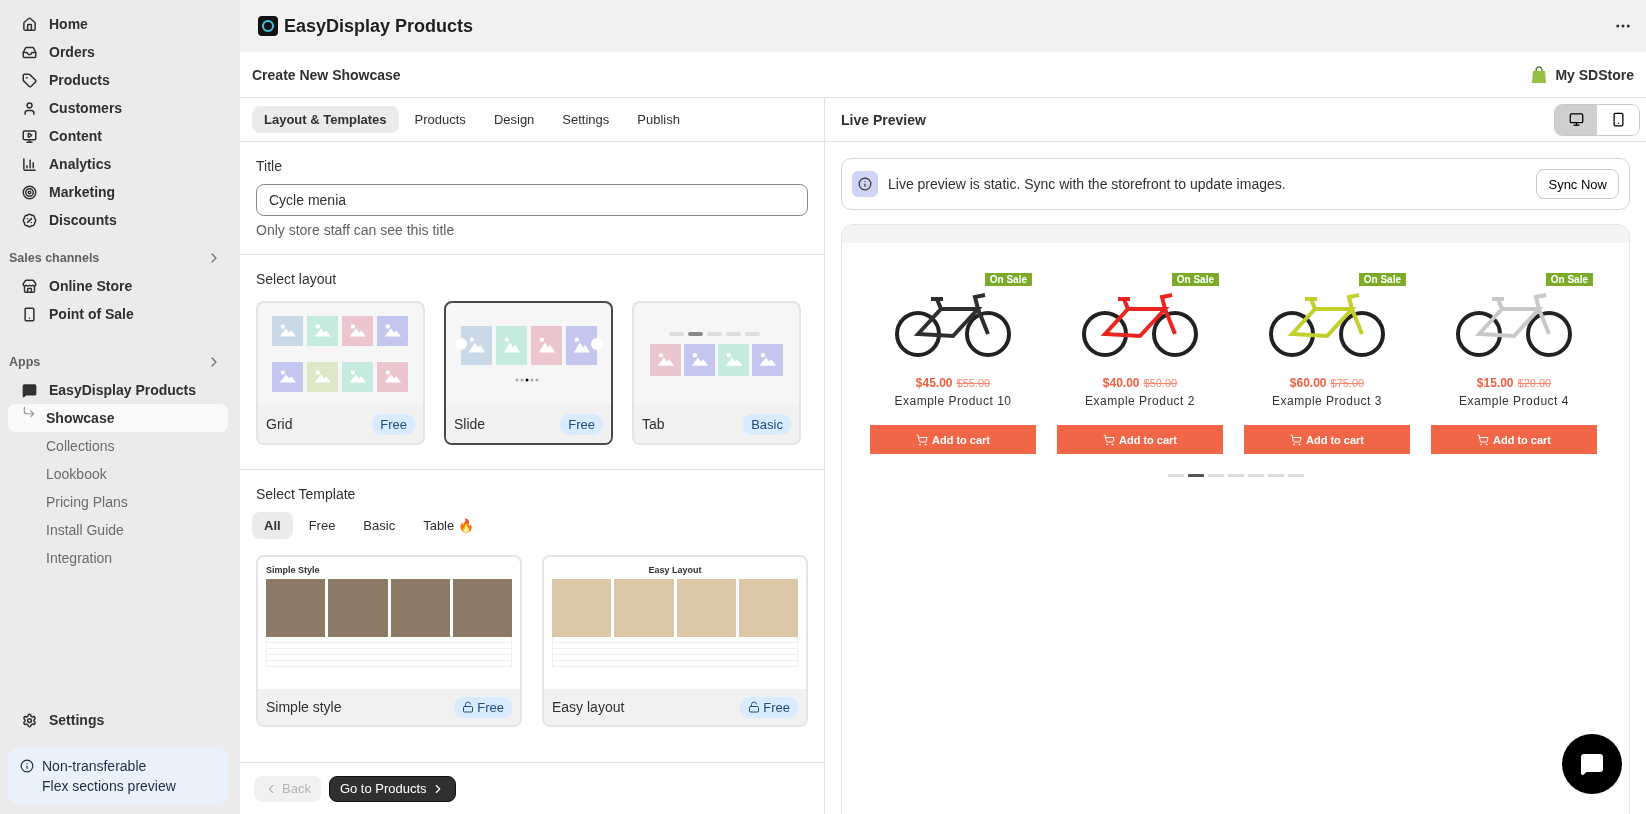  What do you see at coordinates (118, 390) in the screenshot?
I see `sidebar-item: EasyDisplay Products` at bounding box center [118, 390].